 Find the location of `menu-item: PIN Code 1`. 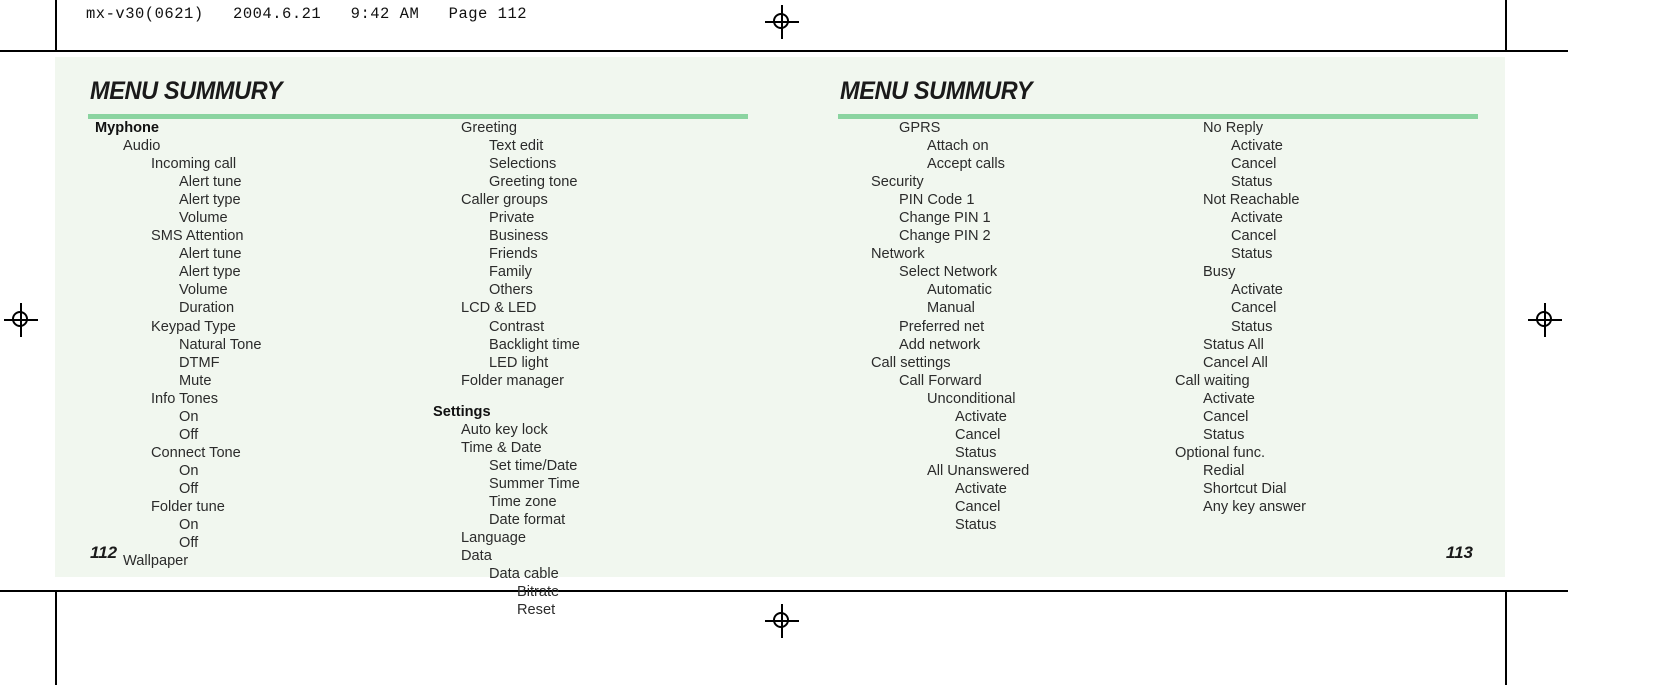

menu-item: PIN Code 1 is located at coordinates (937, 200).